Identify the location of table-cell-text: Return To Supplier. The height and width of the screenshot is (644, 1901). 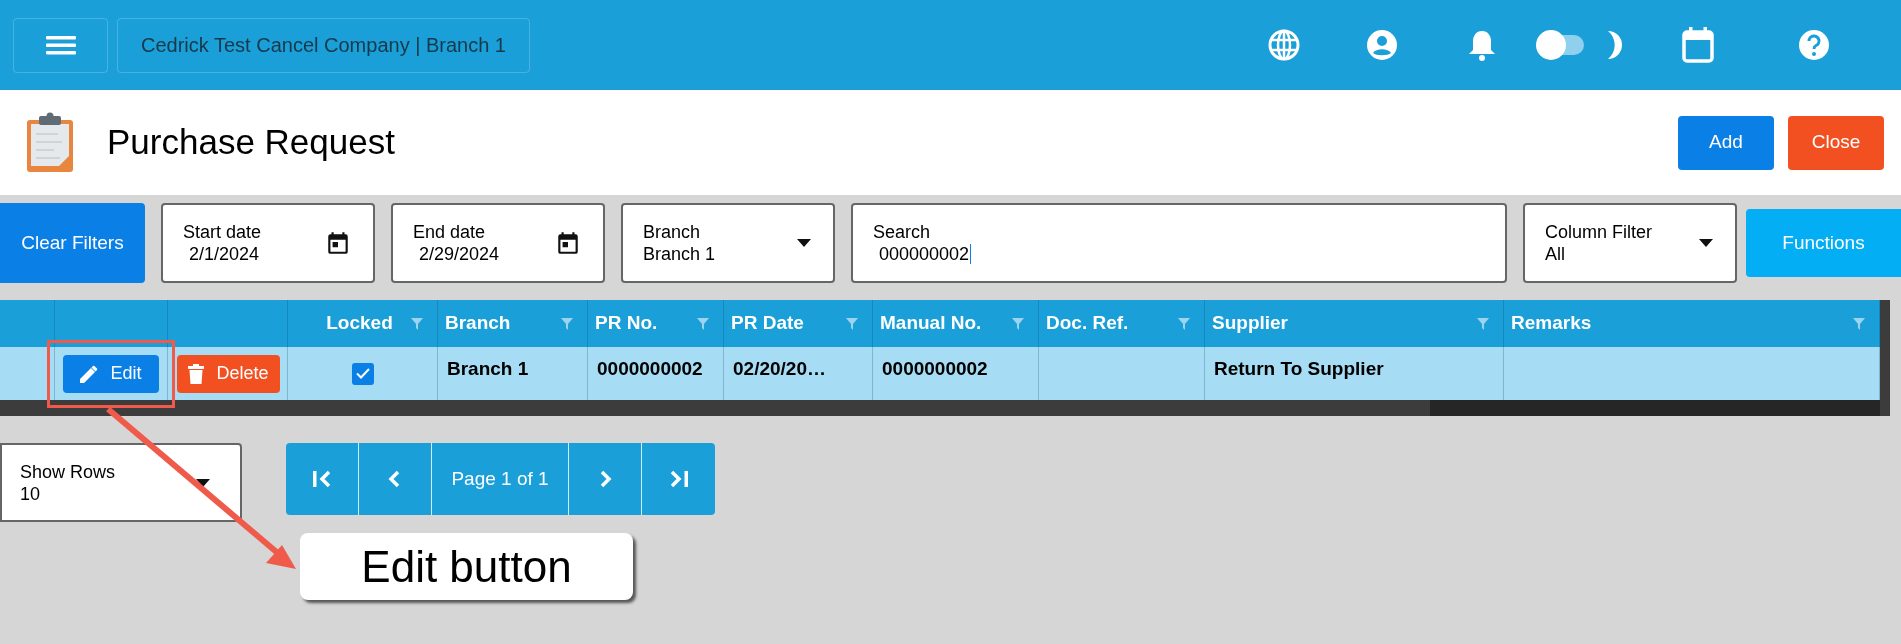
(1299, 369).